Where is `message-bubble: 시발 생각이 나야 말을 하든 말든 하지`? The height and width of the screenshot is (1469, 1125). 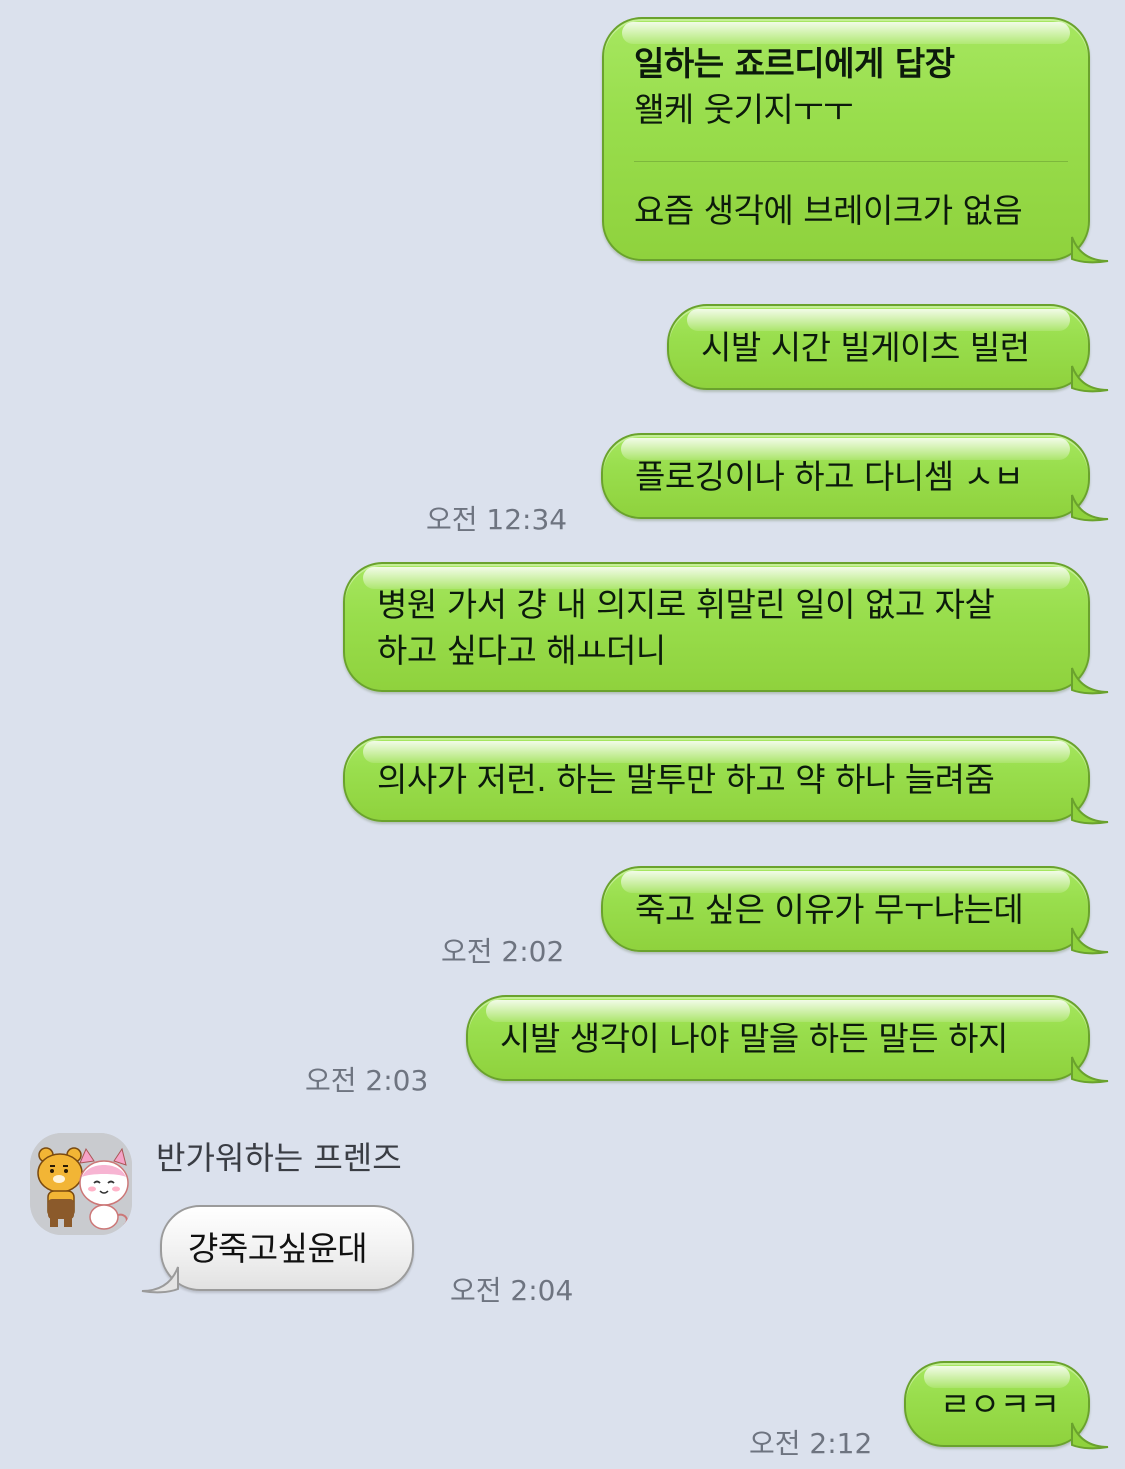 message-bubble: 시발 생각이 나야 말을 하든 말든 하지 is located at coordinates (787, 1039).